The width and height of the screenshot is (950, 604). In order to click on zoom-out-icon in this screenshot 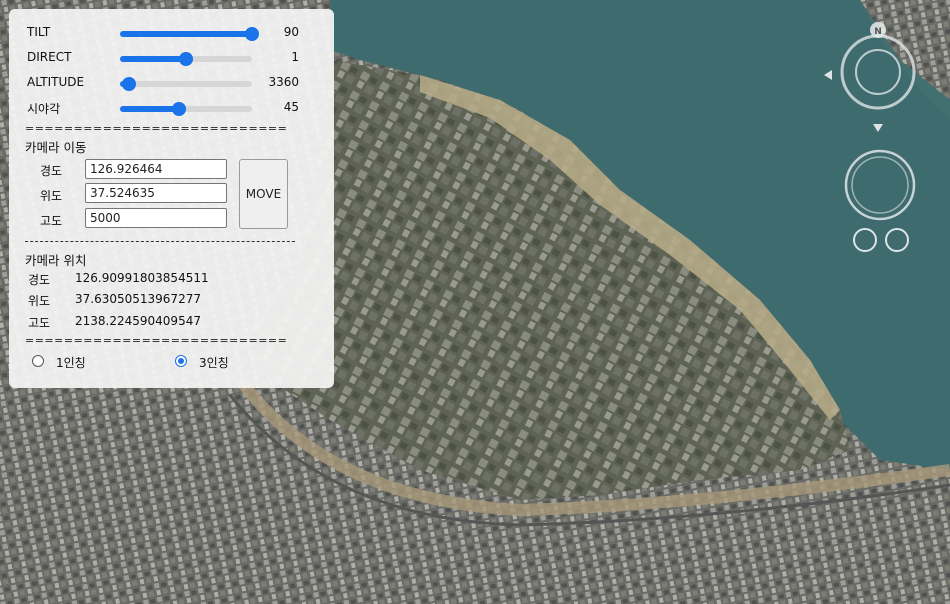, I will do `click(897, 240)`.